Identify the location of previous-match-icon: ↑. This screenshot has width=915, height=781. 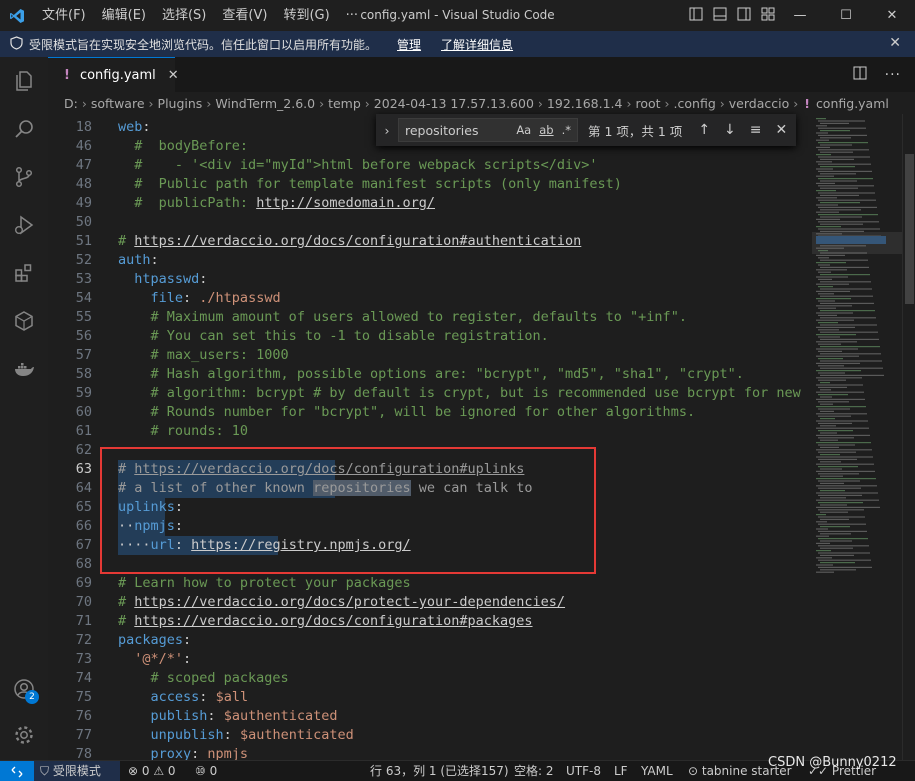
(704, 130).